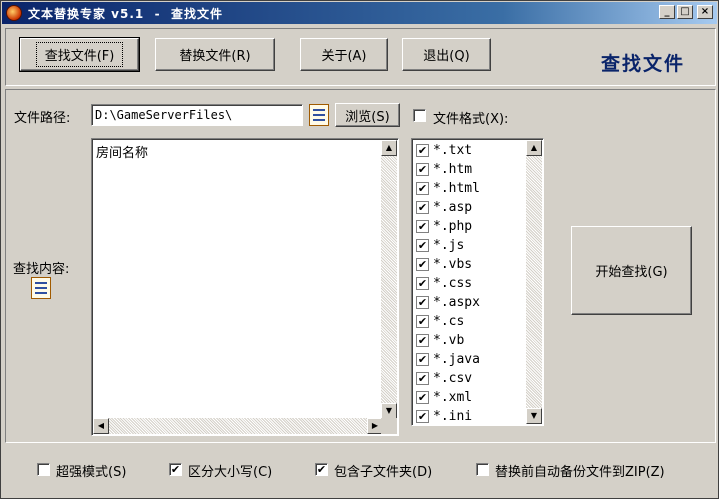  Describe the element at coordinates (643, 64) in the screenshot. I see `page-heading: 查找文件` at that location.